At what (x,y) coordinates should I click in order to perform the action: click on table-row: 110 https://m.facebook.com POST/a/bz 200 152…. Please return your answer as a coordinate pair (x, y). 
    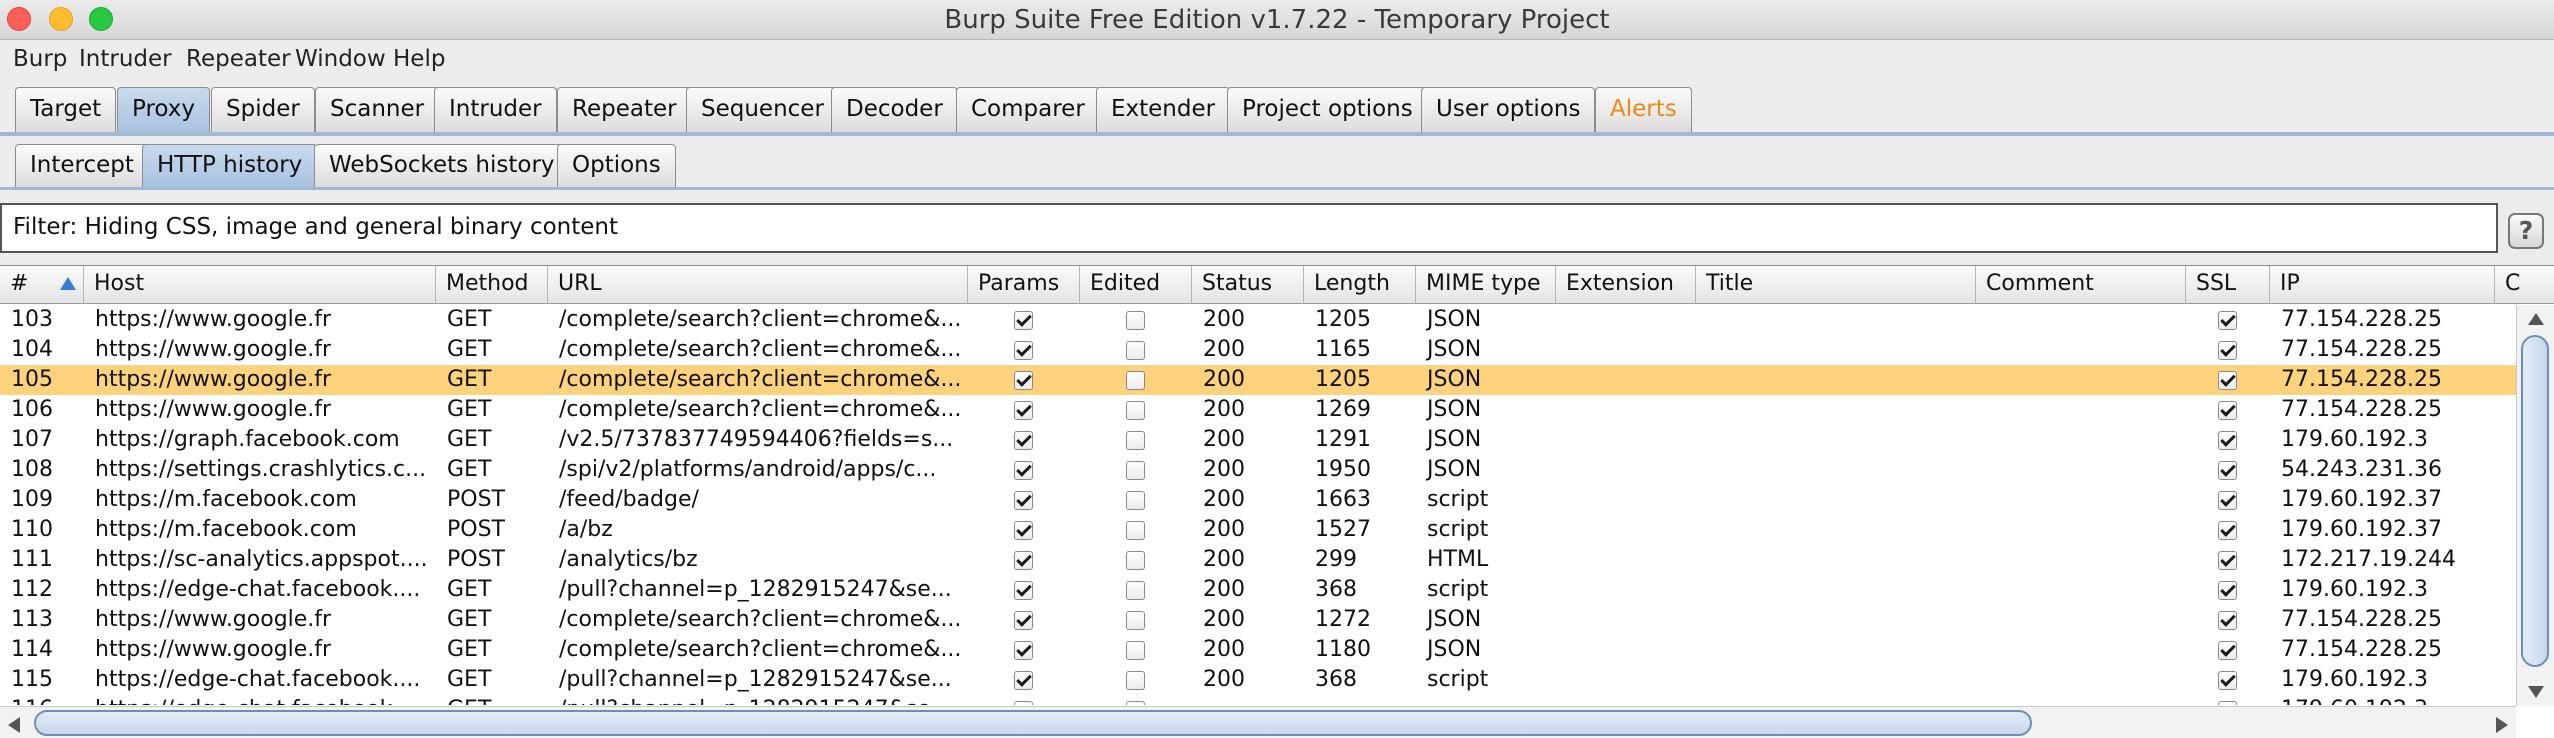
    Looking at the image, I should click on (1258, 530).